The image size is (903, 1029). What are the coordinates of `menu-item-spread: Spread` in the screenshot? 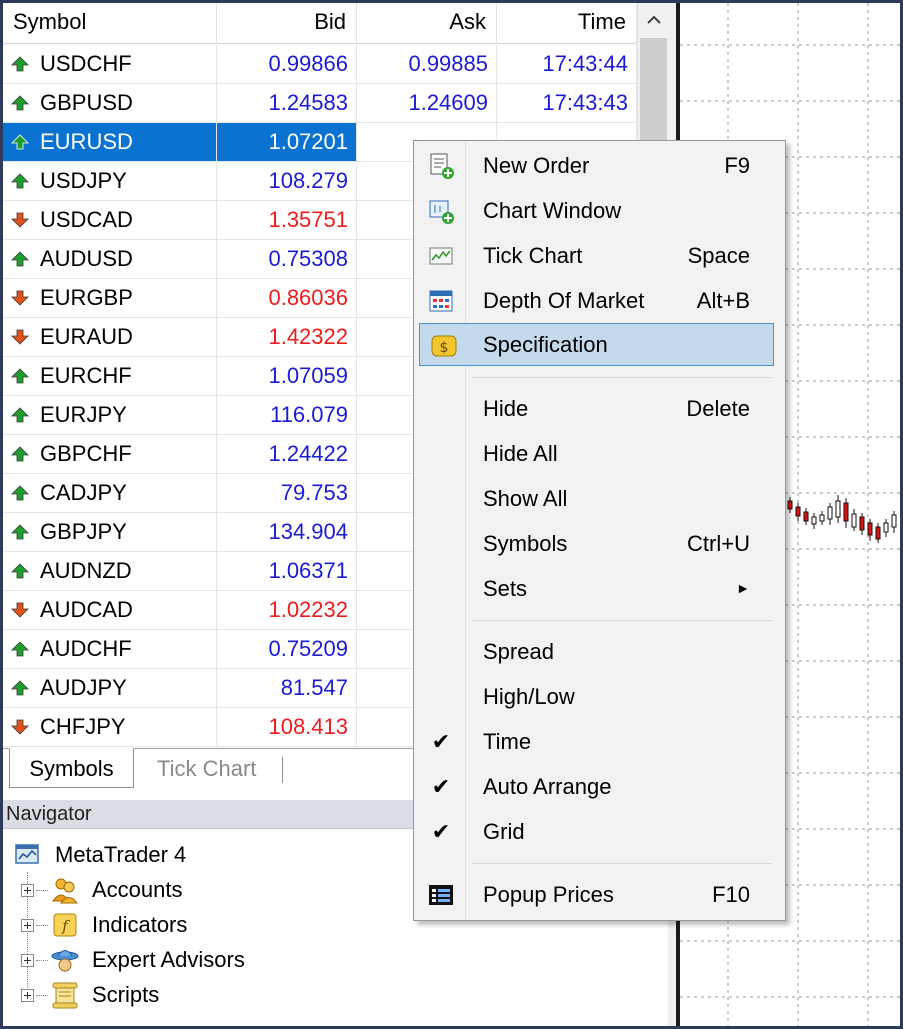 It's located at (595, 651).